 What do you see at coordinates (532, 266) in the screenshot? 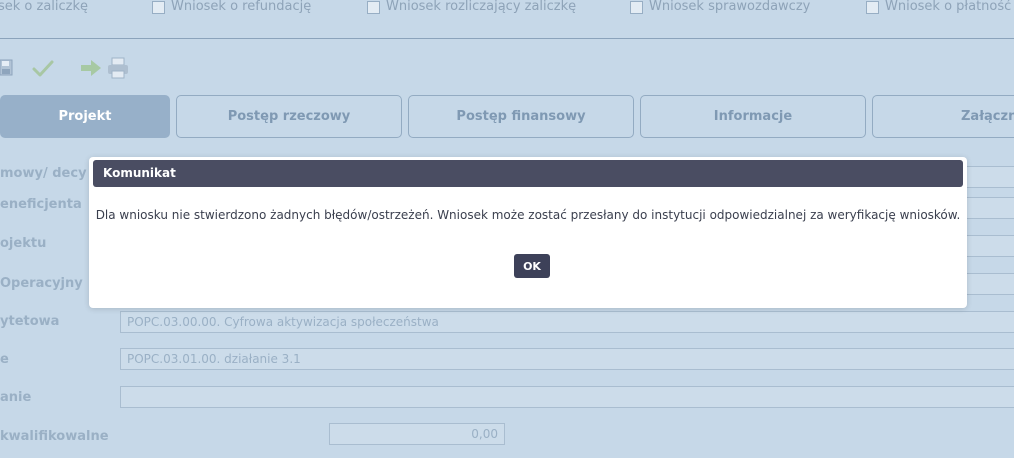
I see `ok-button: OK` at bounding box center [532, 266].